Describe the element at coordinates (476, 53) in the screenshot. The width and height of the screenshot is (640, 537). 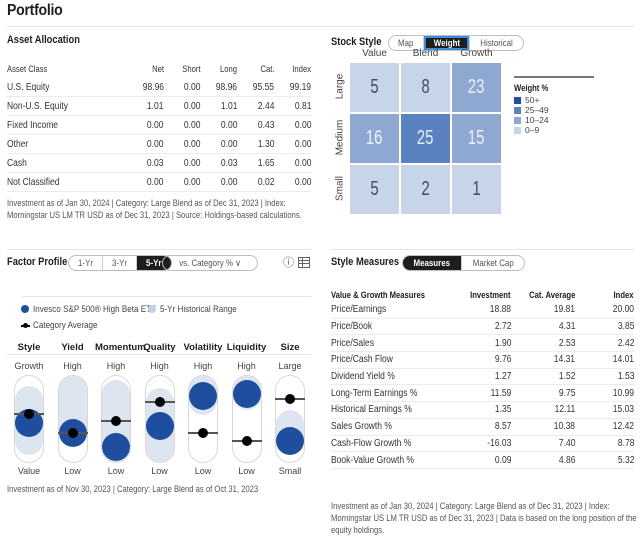
I see `style-column-label: Growth` at that location.